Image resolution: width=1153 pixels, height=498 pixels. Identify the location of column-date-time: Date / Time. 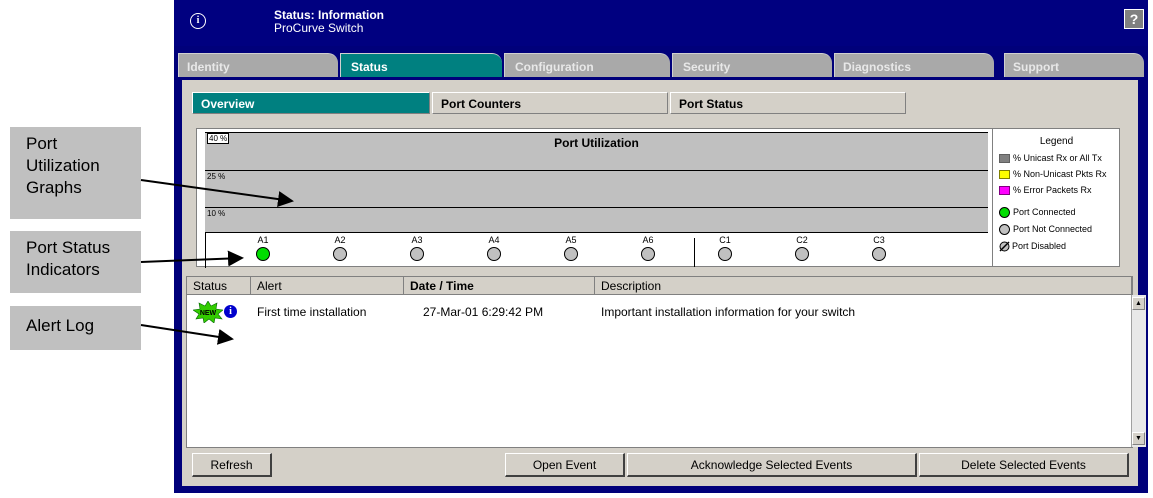
(499, 286).